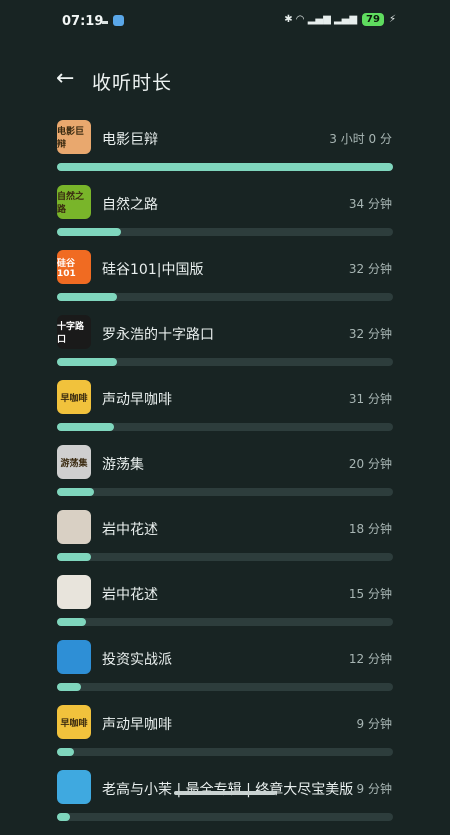 The width and height of the screenshot is (450, 835). Describe the element at coordinates (71, 203) in the screenshot. I see `cover-logo-text: 自然之路` at that location.